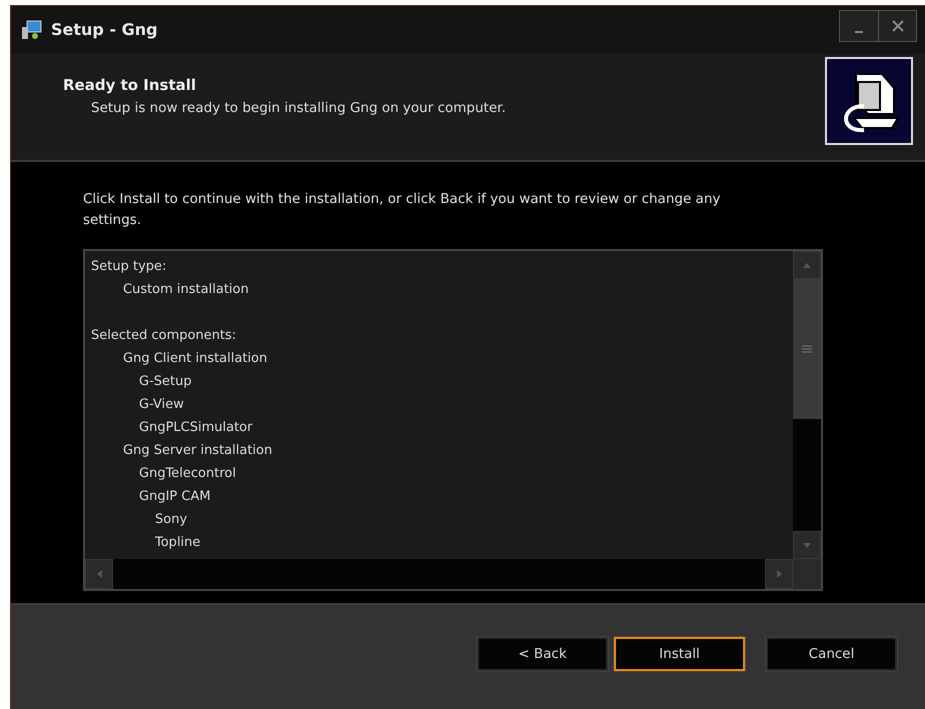  I want to click on vertical-scrollbar, so click(807, 405).